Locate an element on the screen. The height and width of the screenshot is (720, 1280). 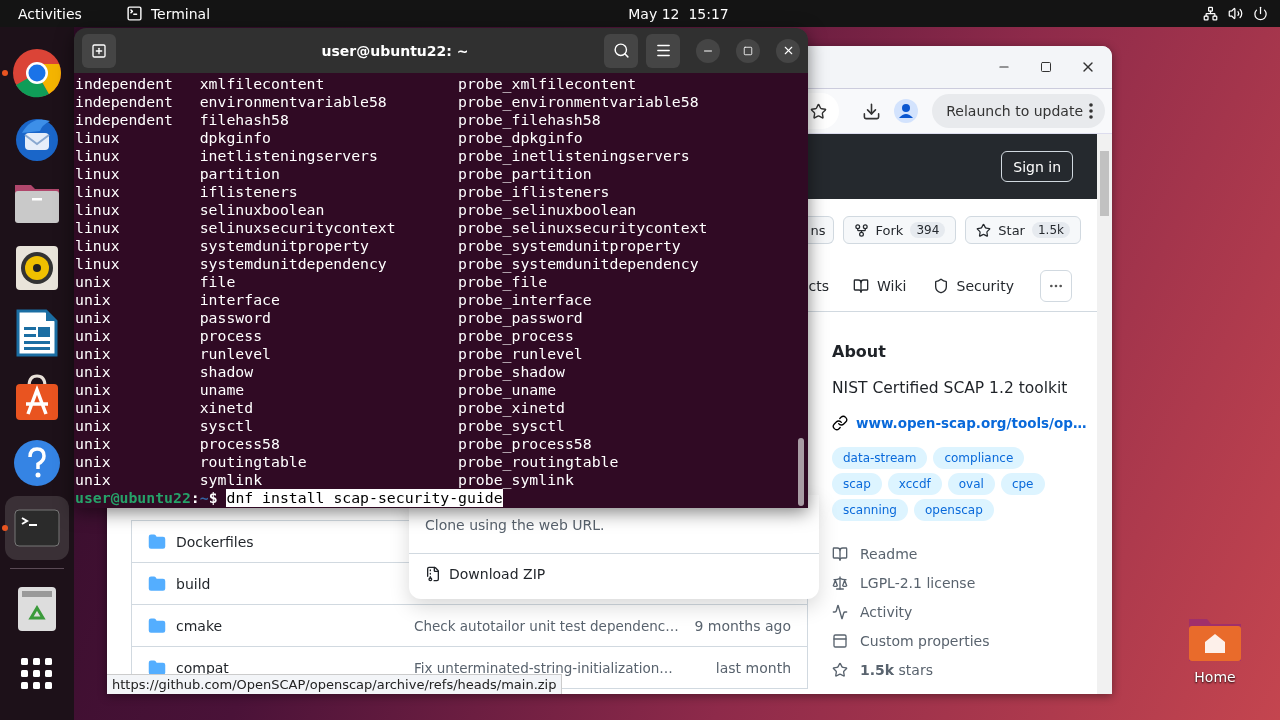
terminal-text: process58 is located at coordinates (240, 444).